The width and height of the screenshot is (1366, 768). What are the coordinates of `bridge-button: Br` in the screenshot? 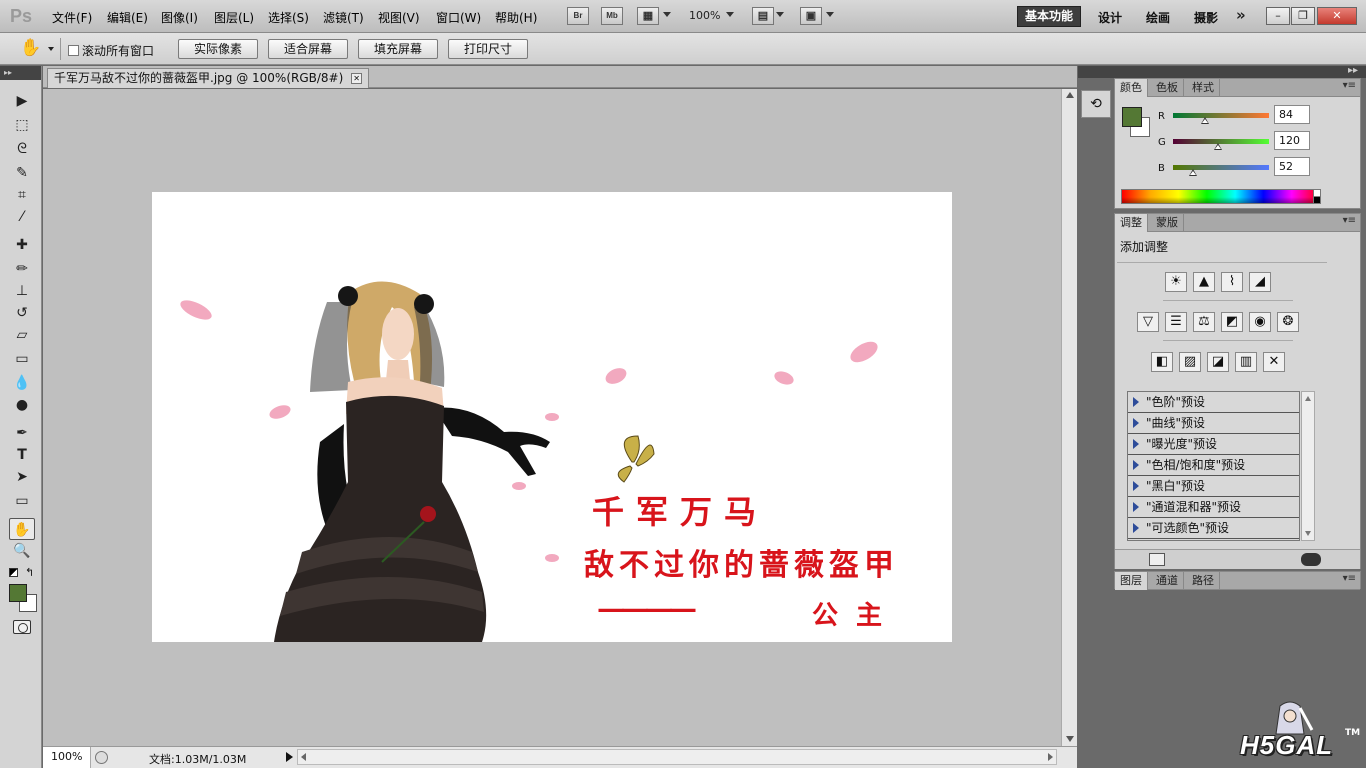 It's located at (578, 16).